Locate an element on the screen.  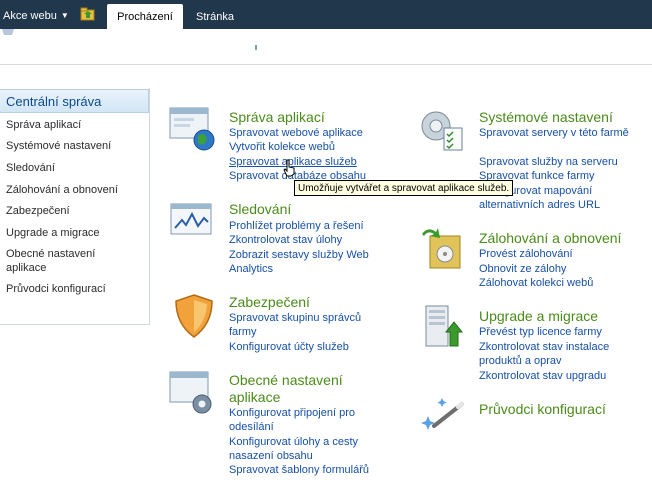
apps-title: Správa aplikací is located at coordinates (277, 117).